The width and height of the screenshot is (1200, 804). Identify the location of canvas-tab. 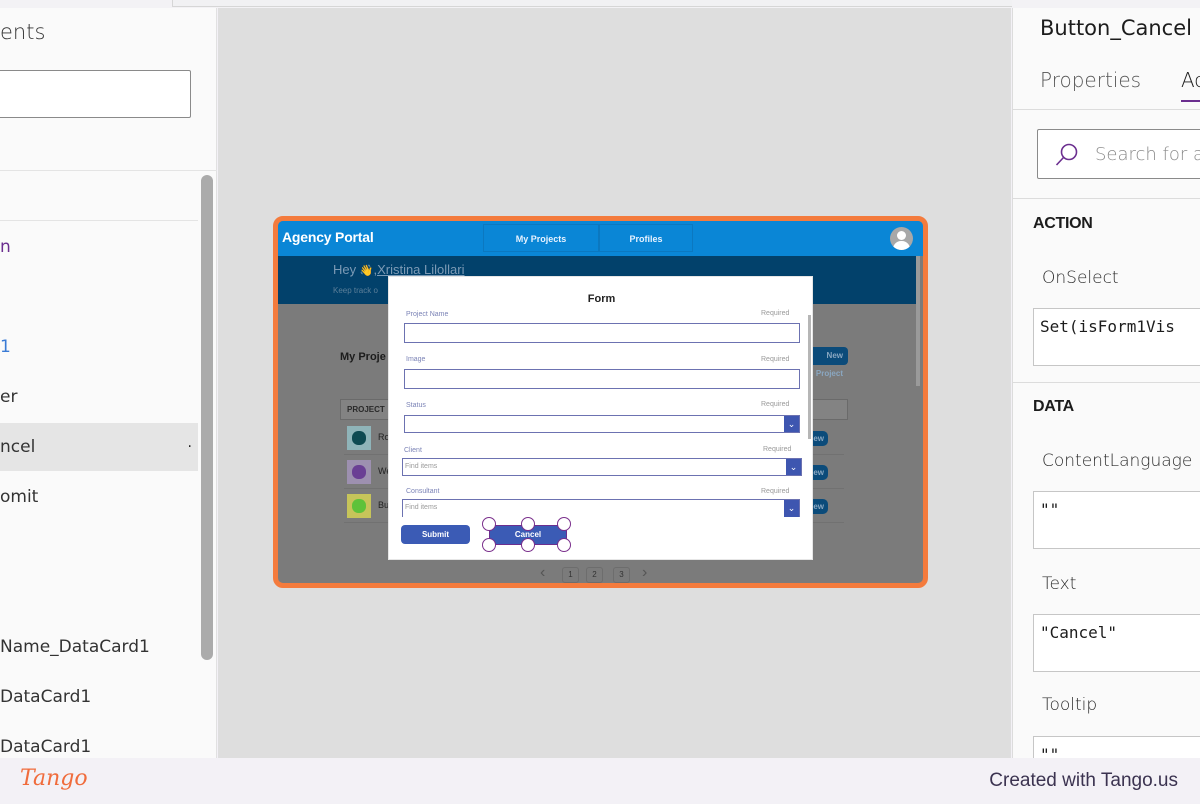
(592, 3).